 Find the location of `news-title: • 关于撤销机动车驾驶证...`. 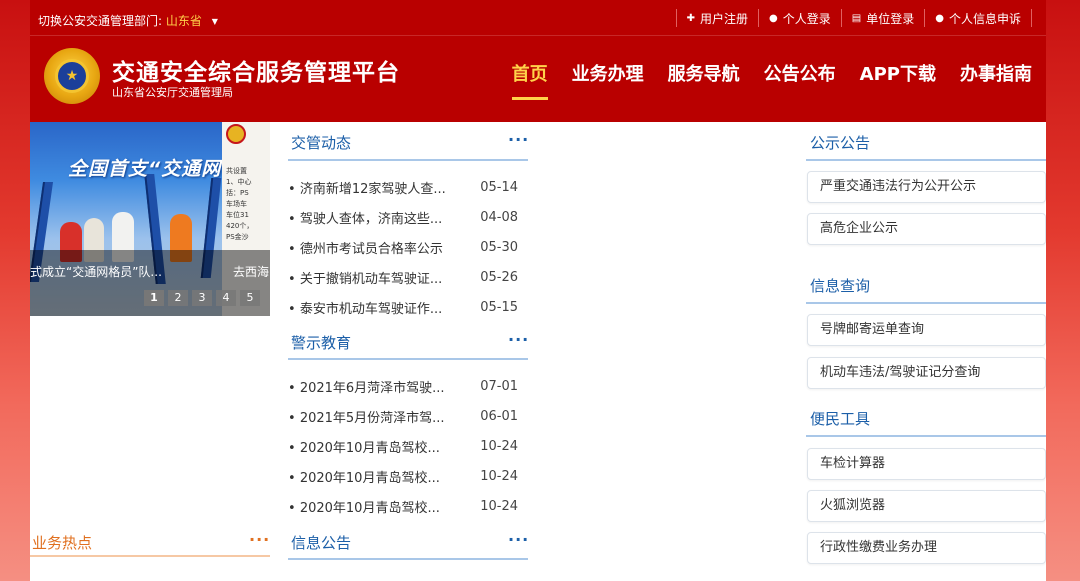

news-title: • 关于撤销机动车驾驶证... is located at coordinates (365, 279).